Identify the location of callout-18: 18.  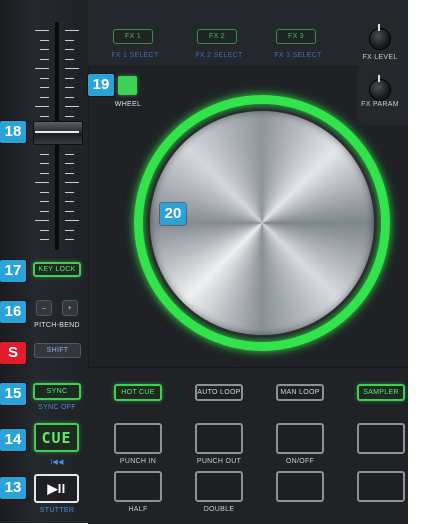
(13, 132).